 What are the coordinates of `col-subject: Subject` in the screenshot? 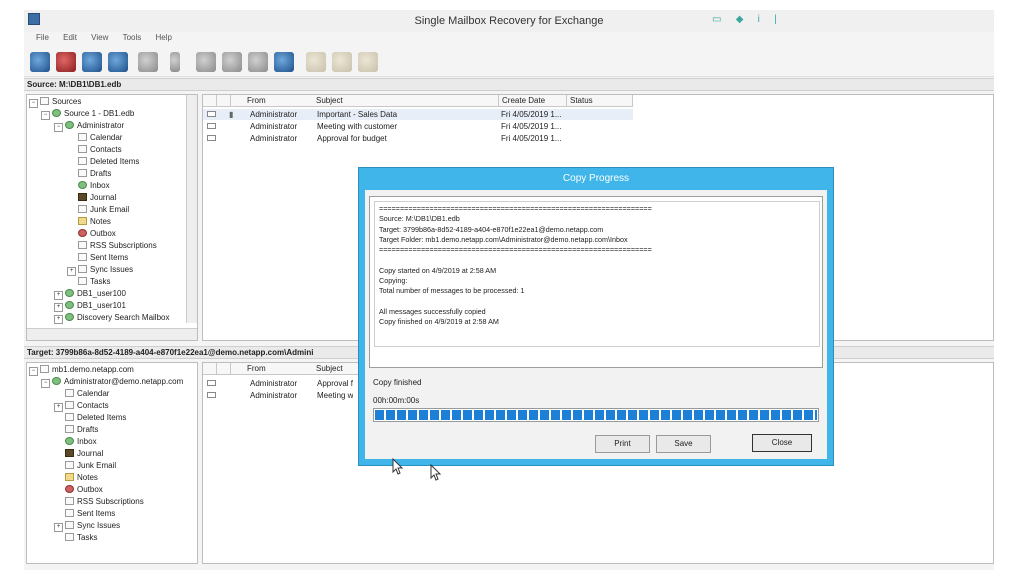 It's located at (406, 101).